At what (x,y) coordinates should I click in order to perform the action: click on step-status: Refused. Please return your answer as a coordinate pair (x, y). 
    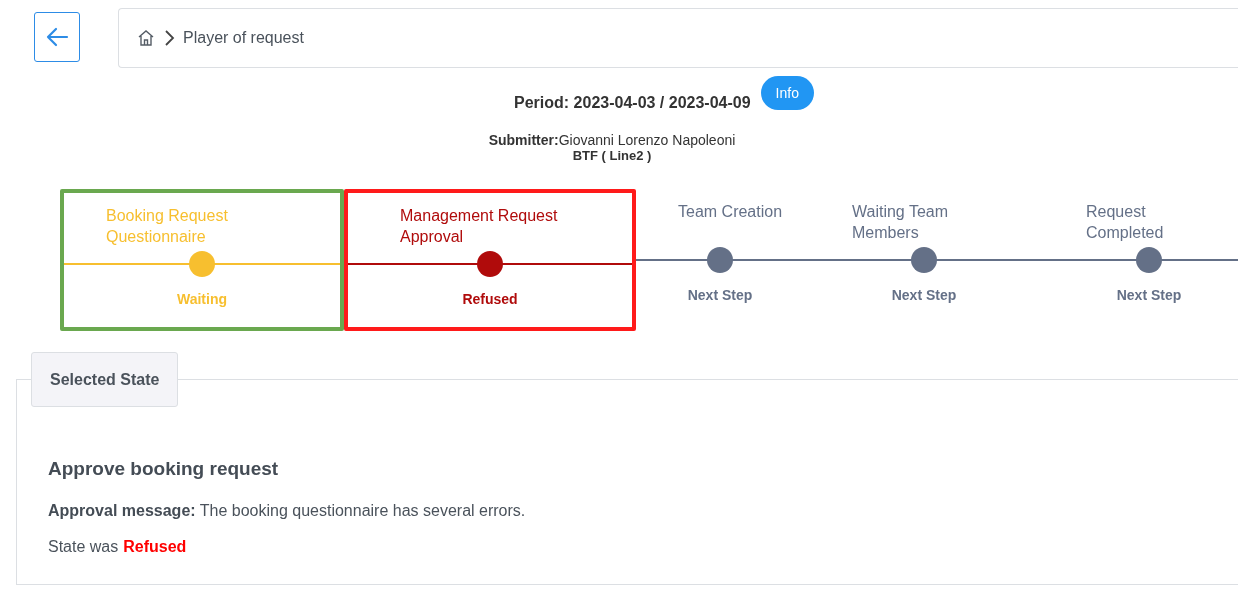
    Looking at the image, I should click on (490, 299).